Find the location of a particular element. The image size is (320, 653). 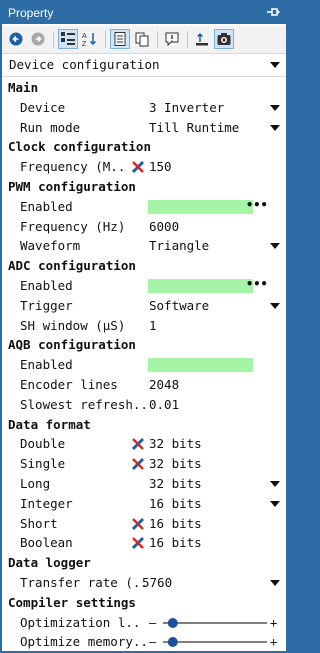

property-row-adc-enabled: Enabled ••• is located at coordinates (144, 286).